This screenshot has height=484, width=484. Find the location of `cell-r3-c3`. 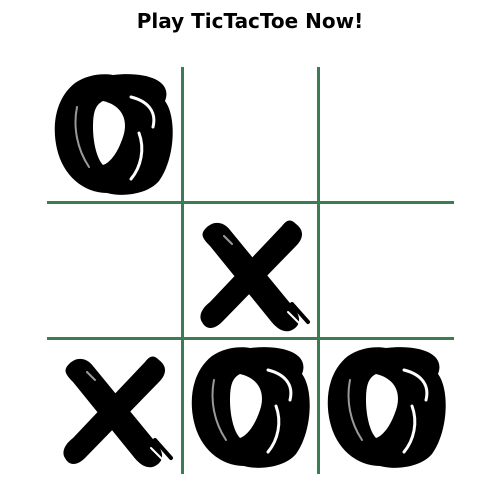

cell-r3-c3 is located at coordinates (386, 406).